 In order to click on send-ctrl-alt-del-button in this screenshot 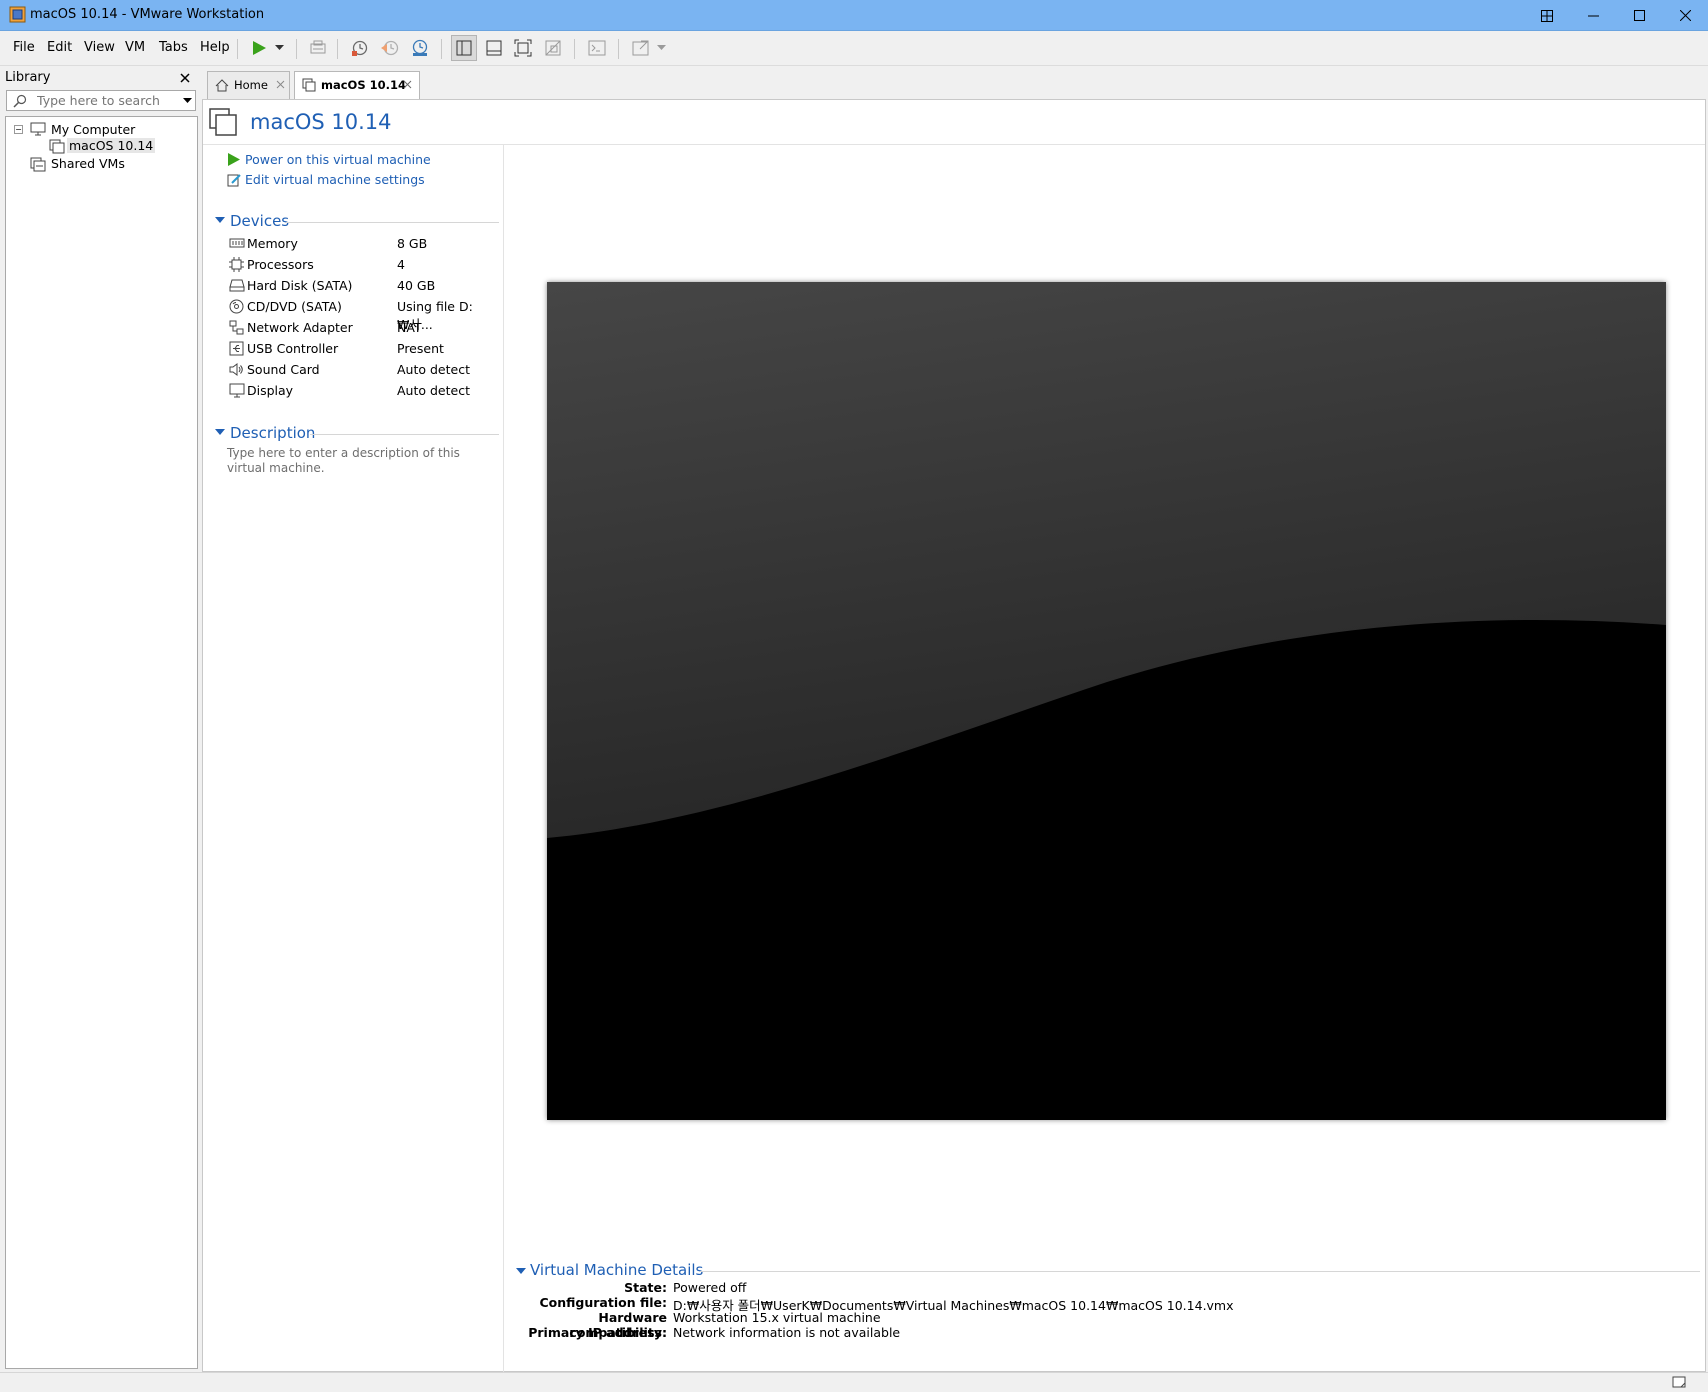, I will do `click(318, 48)`.